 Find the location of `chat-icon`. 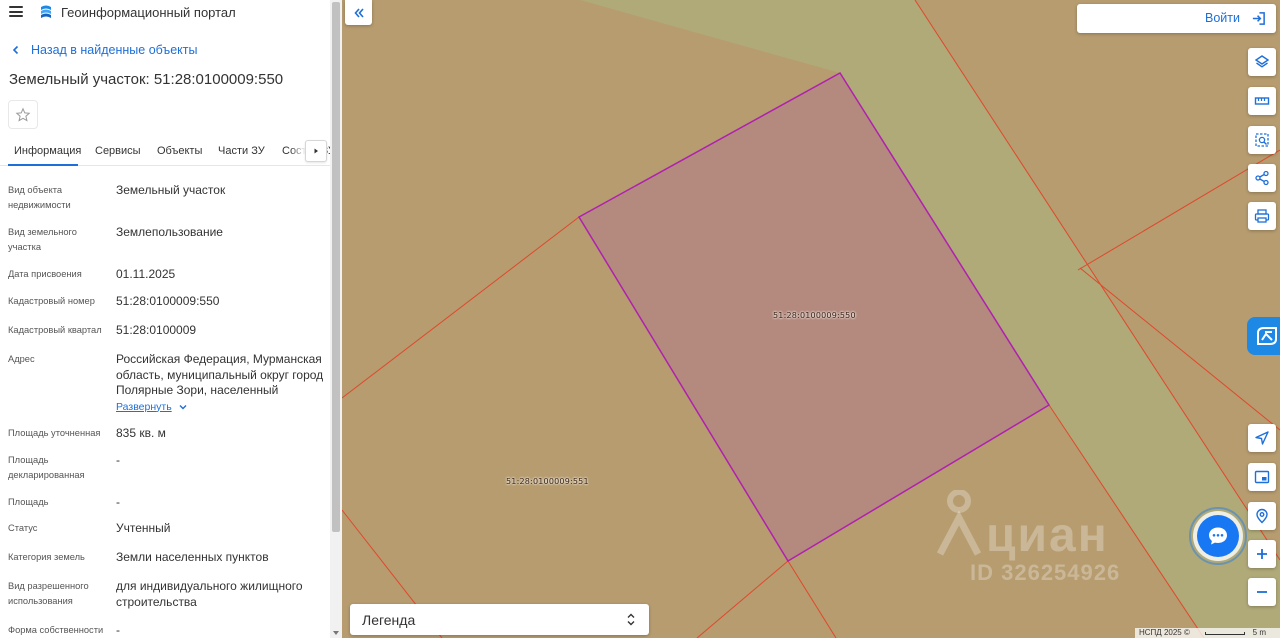

chat-icon is located at coordinates (1218, 536).